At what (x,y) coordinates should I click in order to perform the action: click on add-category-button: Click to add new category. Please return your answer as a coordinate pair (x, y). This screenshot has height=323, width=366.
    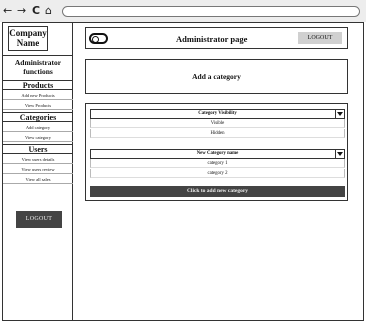
    Looking at the image, I should click on (217, 191).